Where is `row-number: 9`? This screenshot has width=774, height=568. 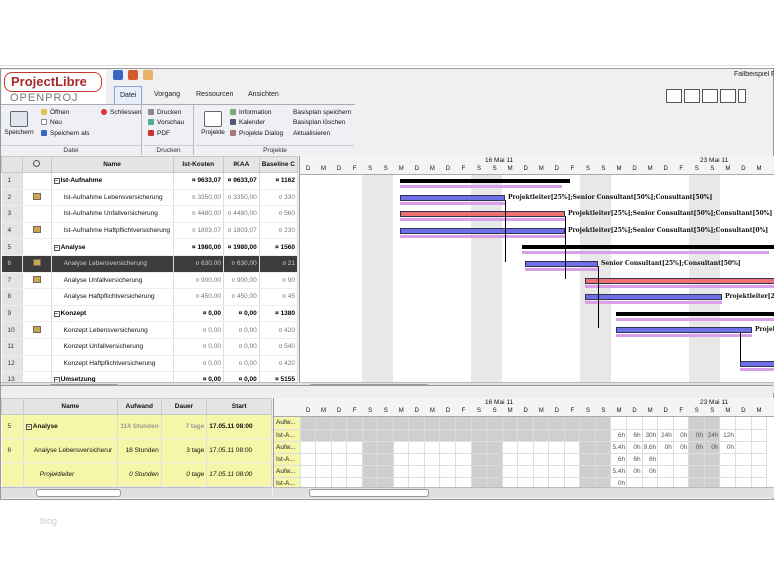
row-number: 9 is located at coordinates (12, 314).